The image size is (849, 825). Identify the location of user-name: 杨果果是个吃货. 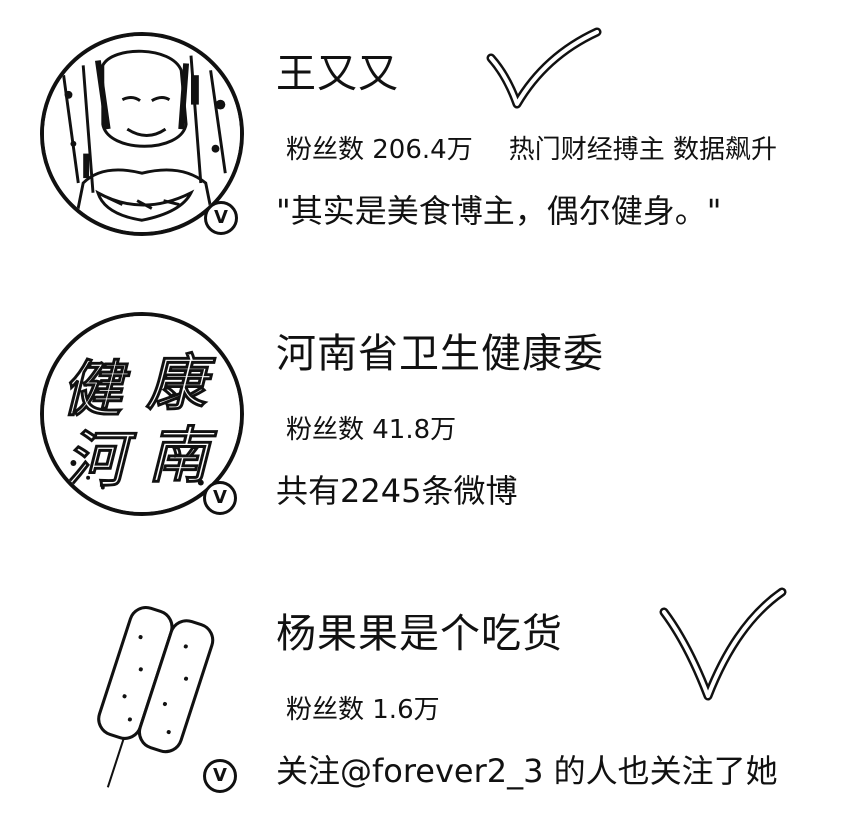
(419, 634).